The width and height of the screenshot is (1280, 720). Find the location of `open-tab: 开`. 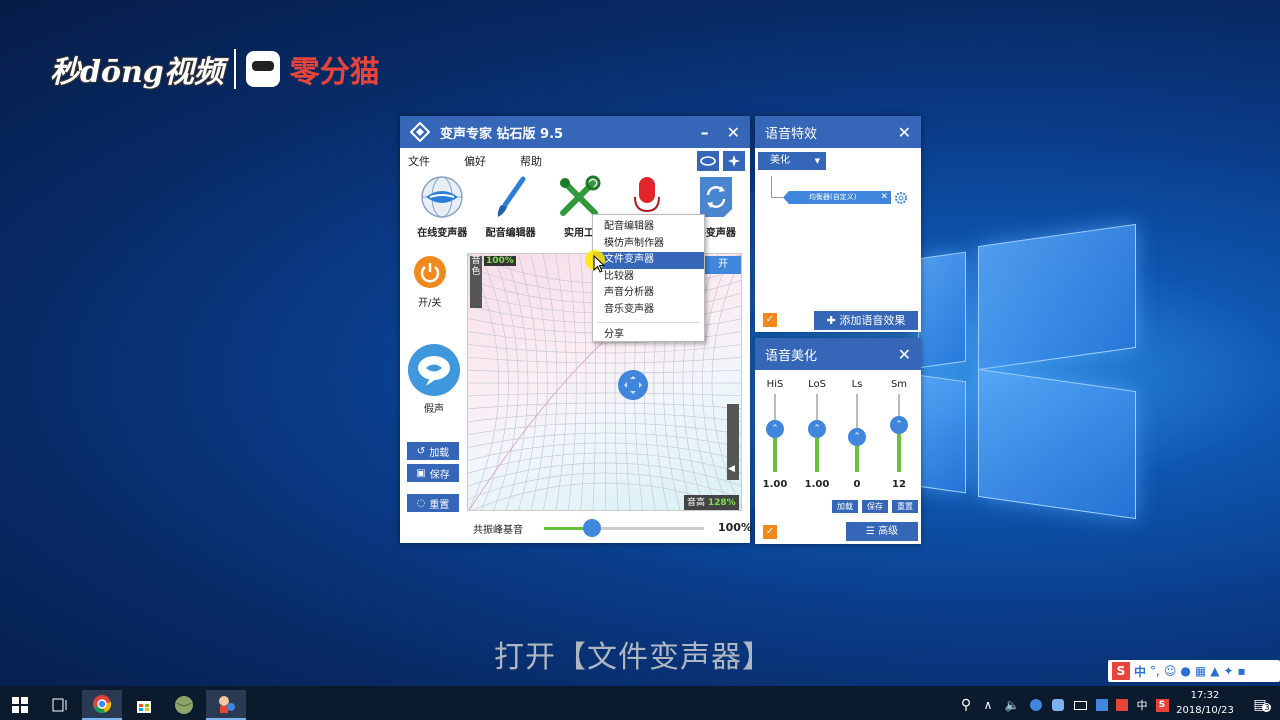

open-tab: 开 is located at coordinates (723, 265).